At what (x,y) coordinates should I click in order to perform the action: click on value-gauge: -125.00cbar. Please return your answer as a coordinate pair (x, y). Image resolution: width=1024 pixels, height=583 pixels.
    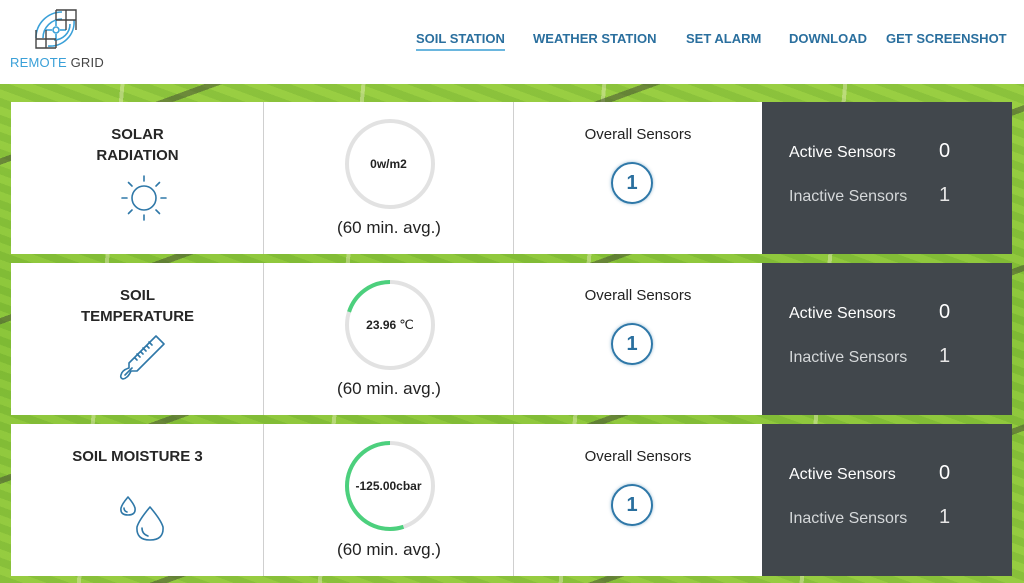
    Looking at the image, I should click on (390, 486).